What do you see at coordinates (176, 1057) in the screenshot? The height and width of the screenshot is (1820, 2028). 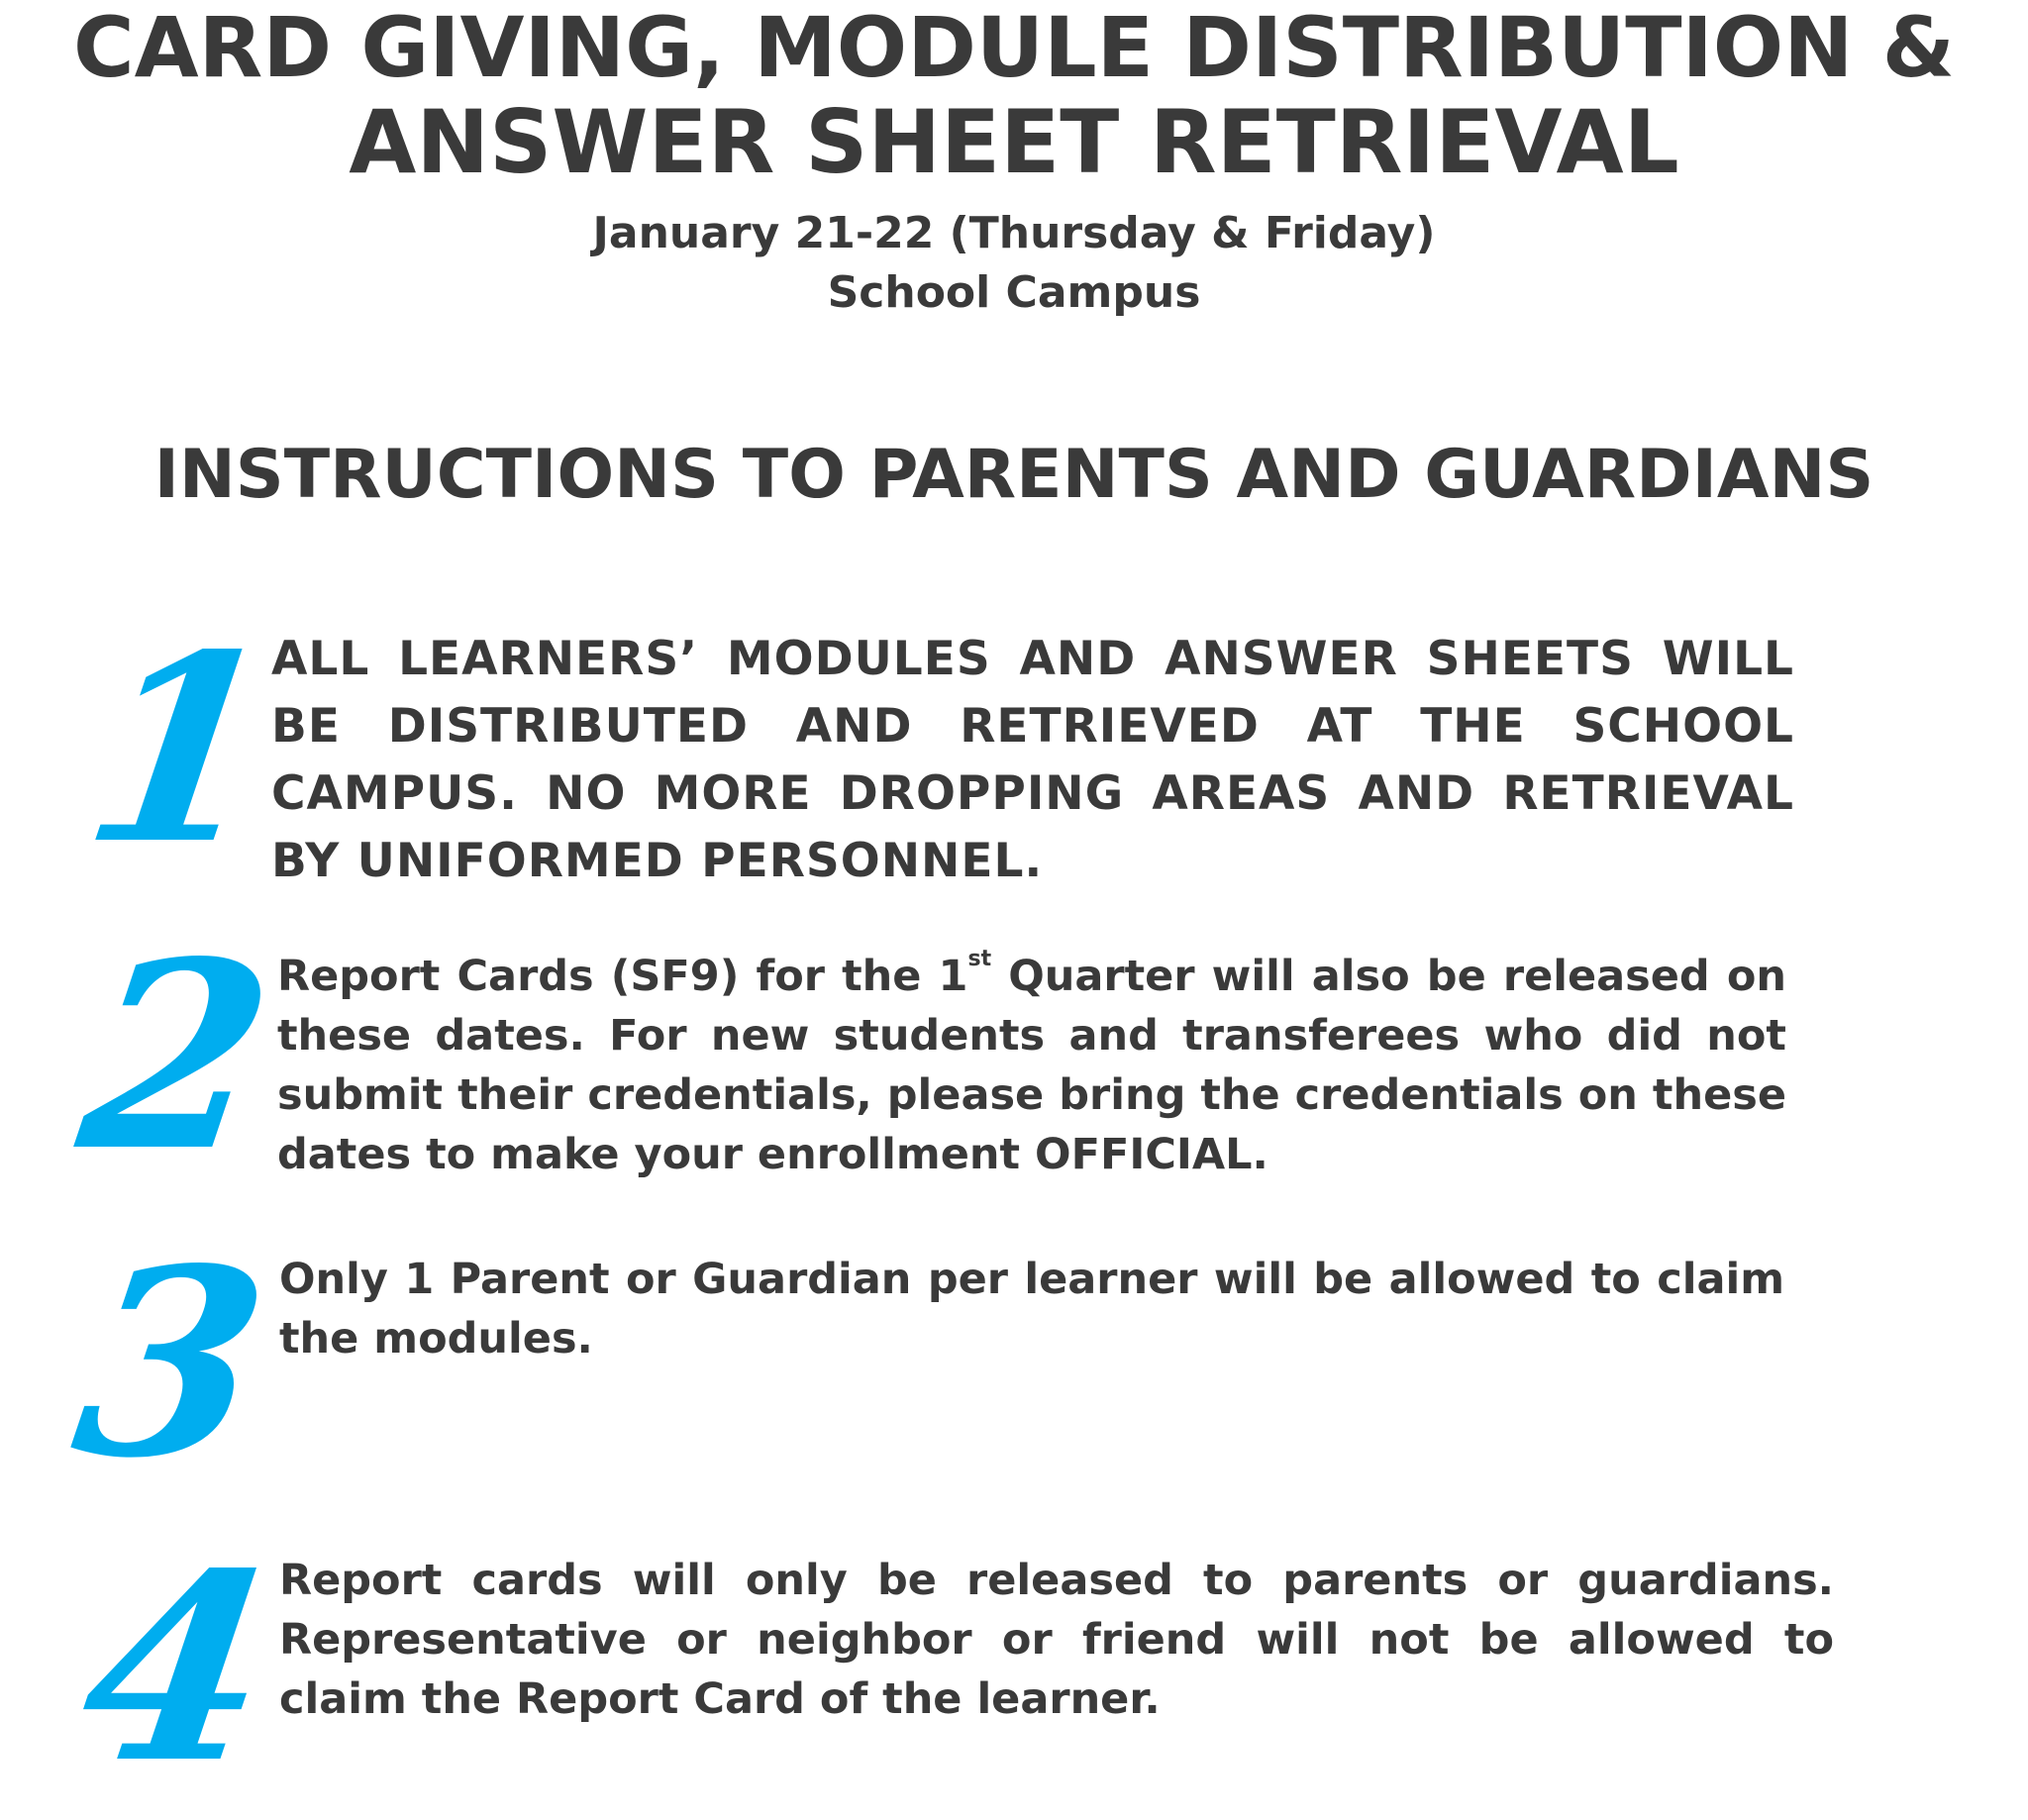 I see `number-2-badge: 2` at bounding box center [176, 1057].